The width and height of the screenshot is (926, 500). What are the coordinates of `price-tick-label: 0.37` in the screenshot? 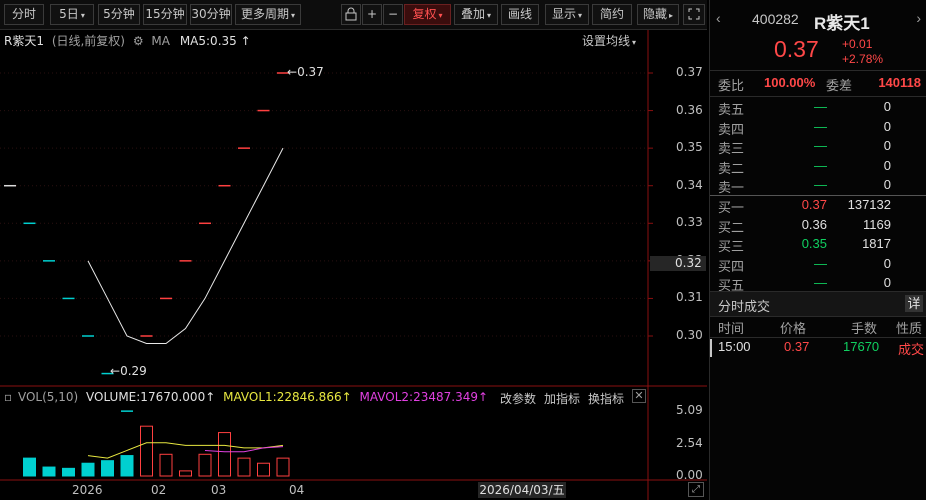 It's located at (689, 72).